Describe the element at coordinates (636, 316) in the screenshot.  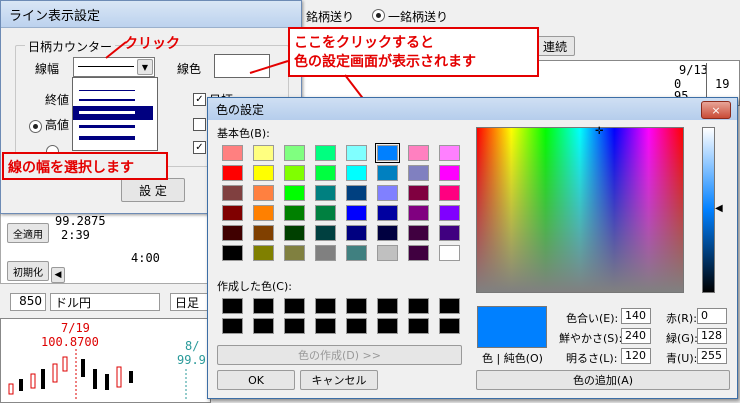
I see `hue-field: 140` at that location.